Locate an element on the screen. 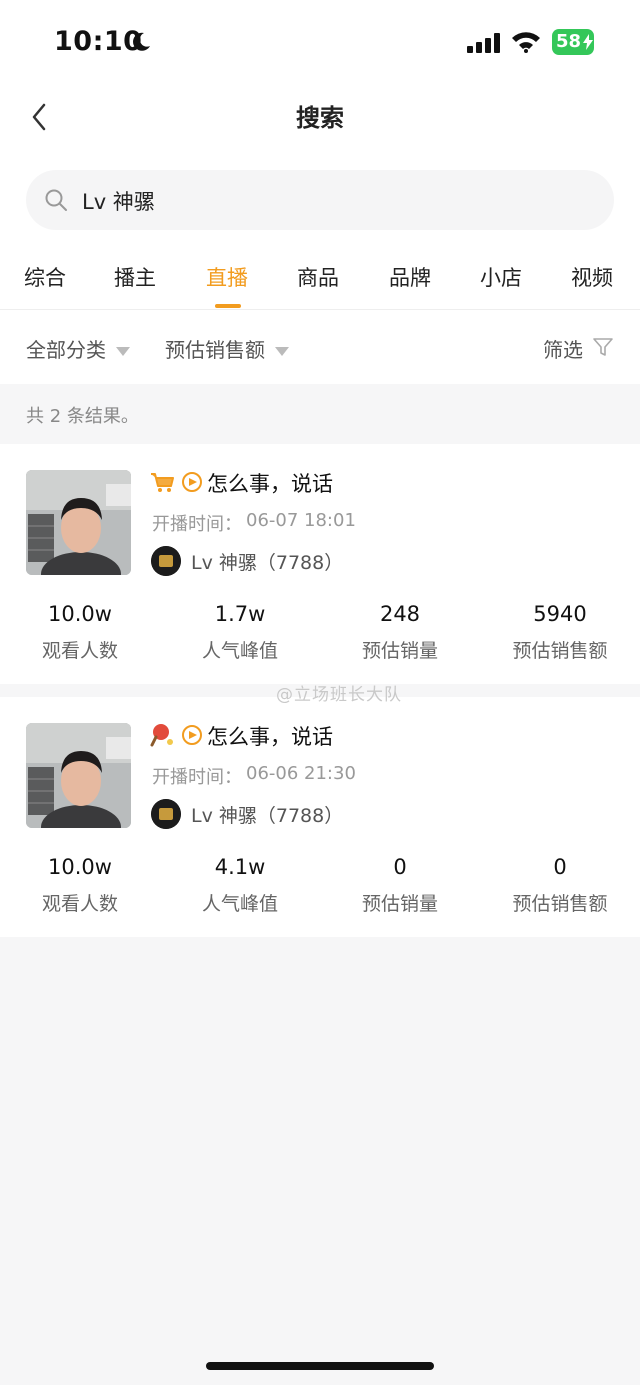 The height and width of the screenshot is (1385, 640). screen-filter-label: 筛选 is located at coordinates (563, 350).